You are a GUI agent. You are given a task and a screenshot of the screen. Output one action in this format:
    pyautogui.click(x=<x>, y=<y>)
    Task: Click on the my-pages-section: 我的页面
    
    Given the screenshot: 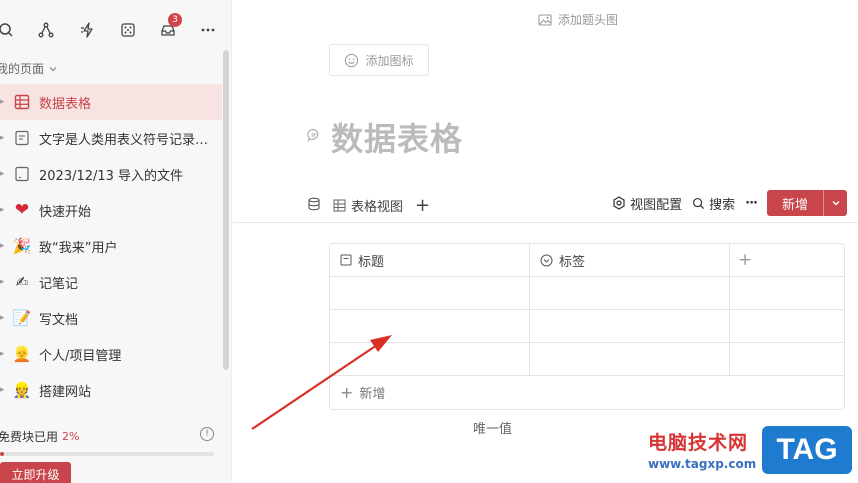 What is the action you would take?
    pyautogui.click(x=29, y=68)
    